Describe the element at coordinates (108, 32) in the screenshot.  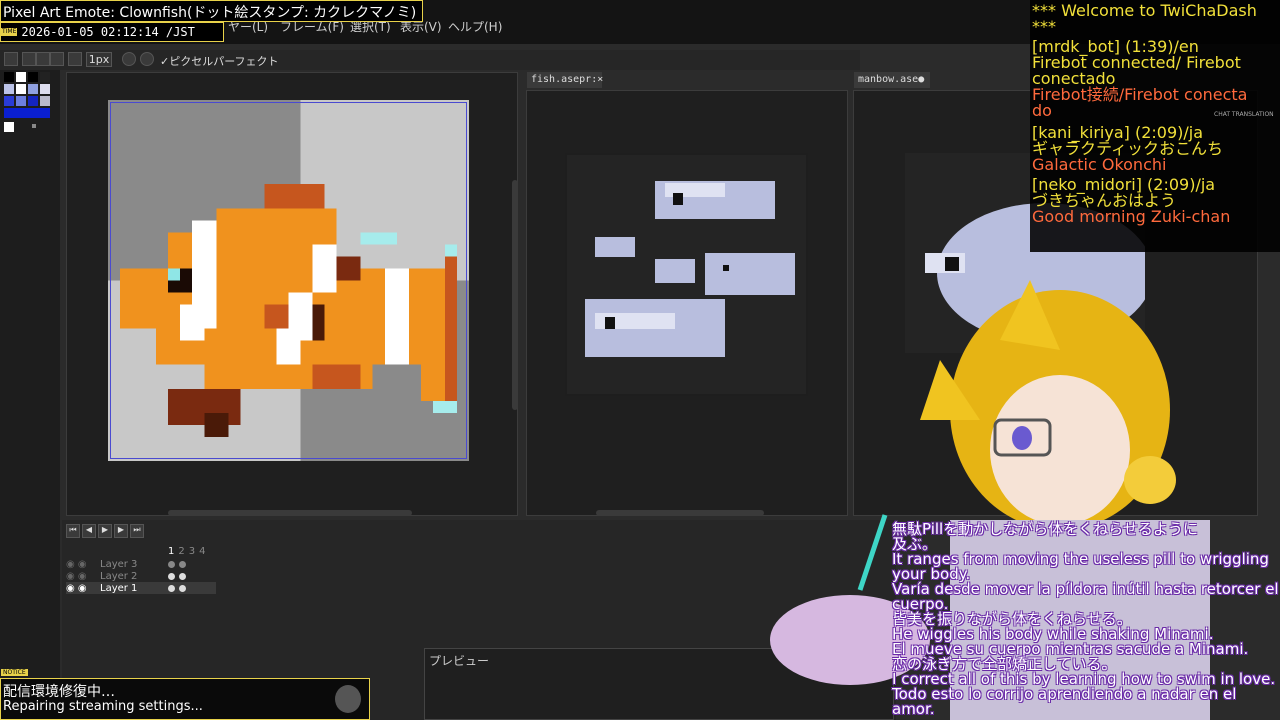
I see `stream-datetime: 2026-01-05 02:12:14 /JST` at that location.